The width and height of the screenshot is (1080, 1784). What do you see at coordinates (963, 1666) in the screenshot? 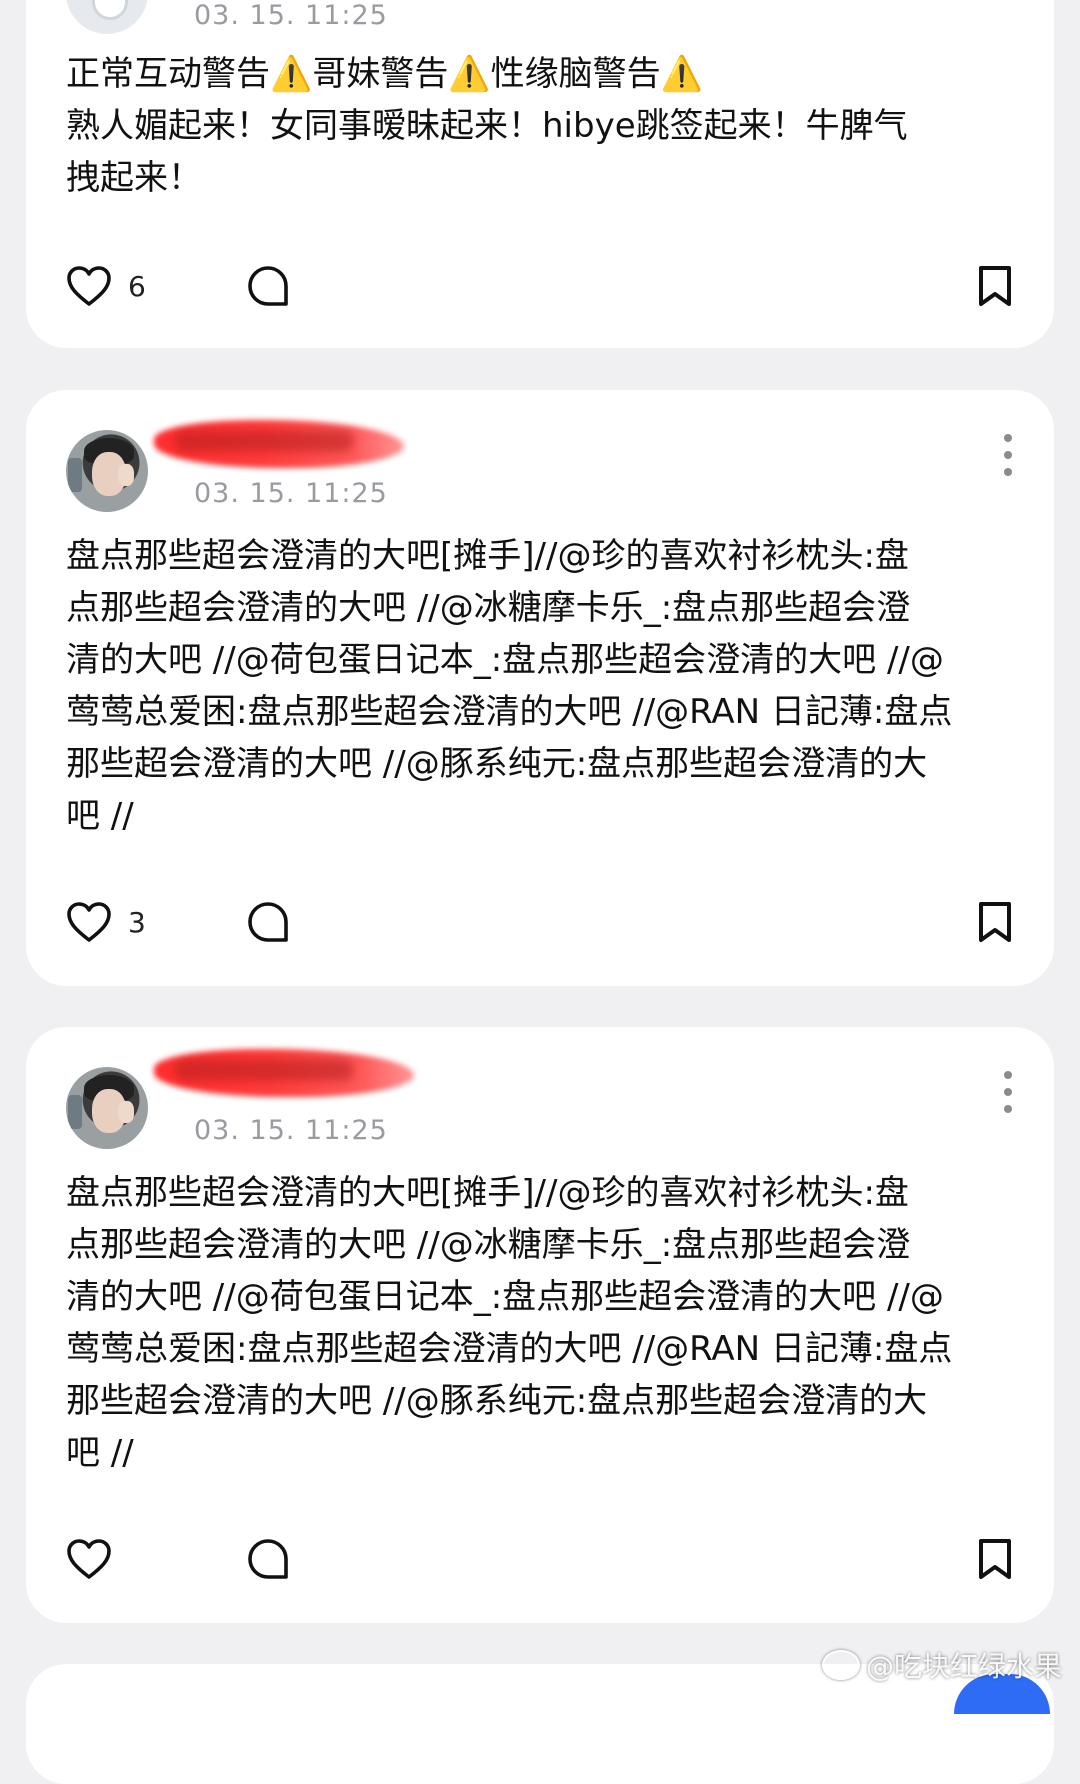
I see `watermark-text: @吃块红绿水果` at bounding box center [963, 1666].